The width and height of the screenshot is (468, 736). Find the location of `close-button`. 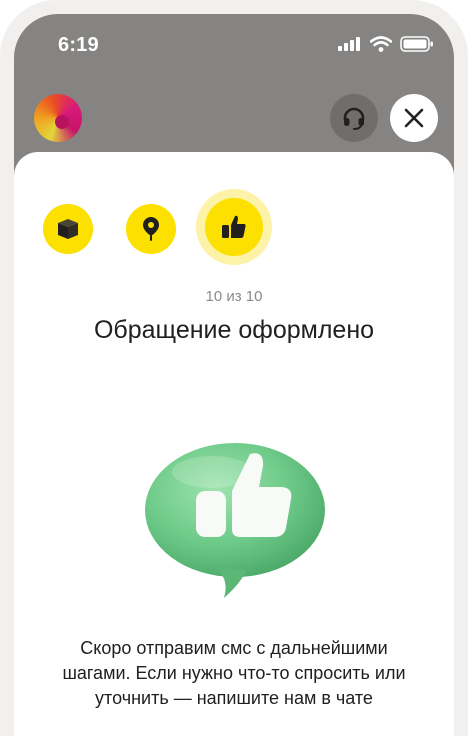

close-button is located at coordinates (414, 118).